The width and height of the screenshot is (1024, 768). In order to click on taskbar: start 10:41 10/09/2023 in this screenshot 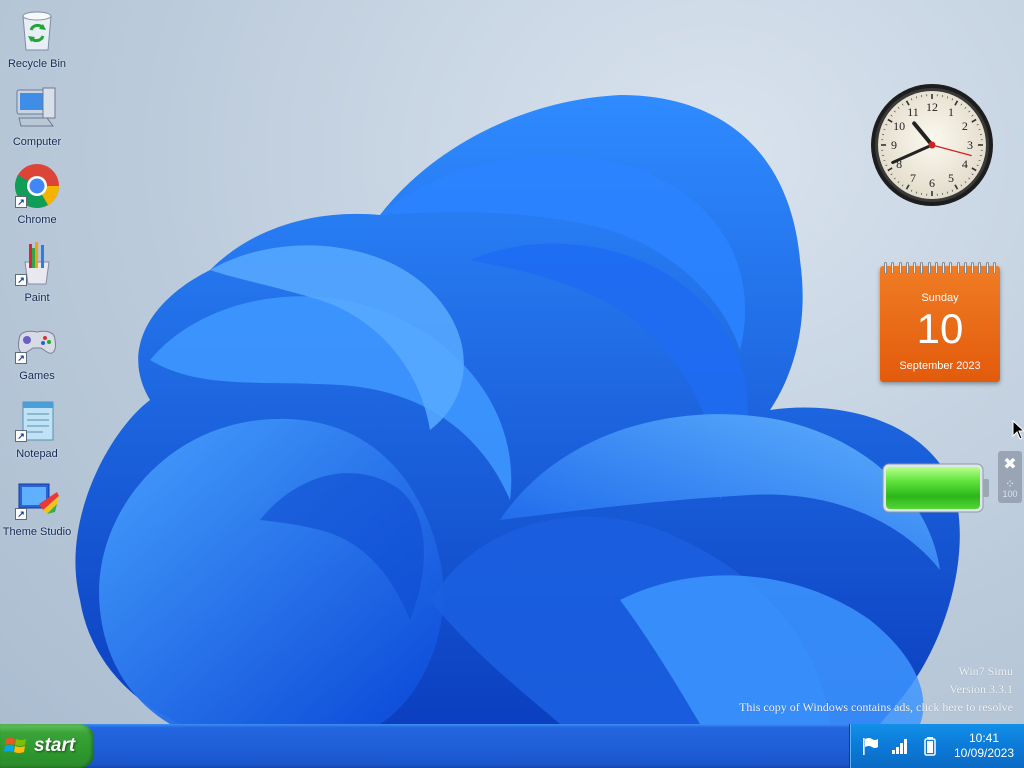, I will do `click(512, 746)`.